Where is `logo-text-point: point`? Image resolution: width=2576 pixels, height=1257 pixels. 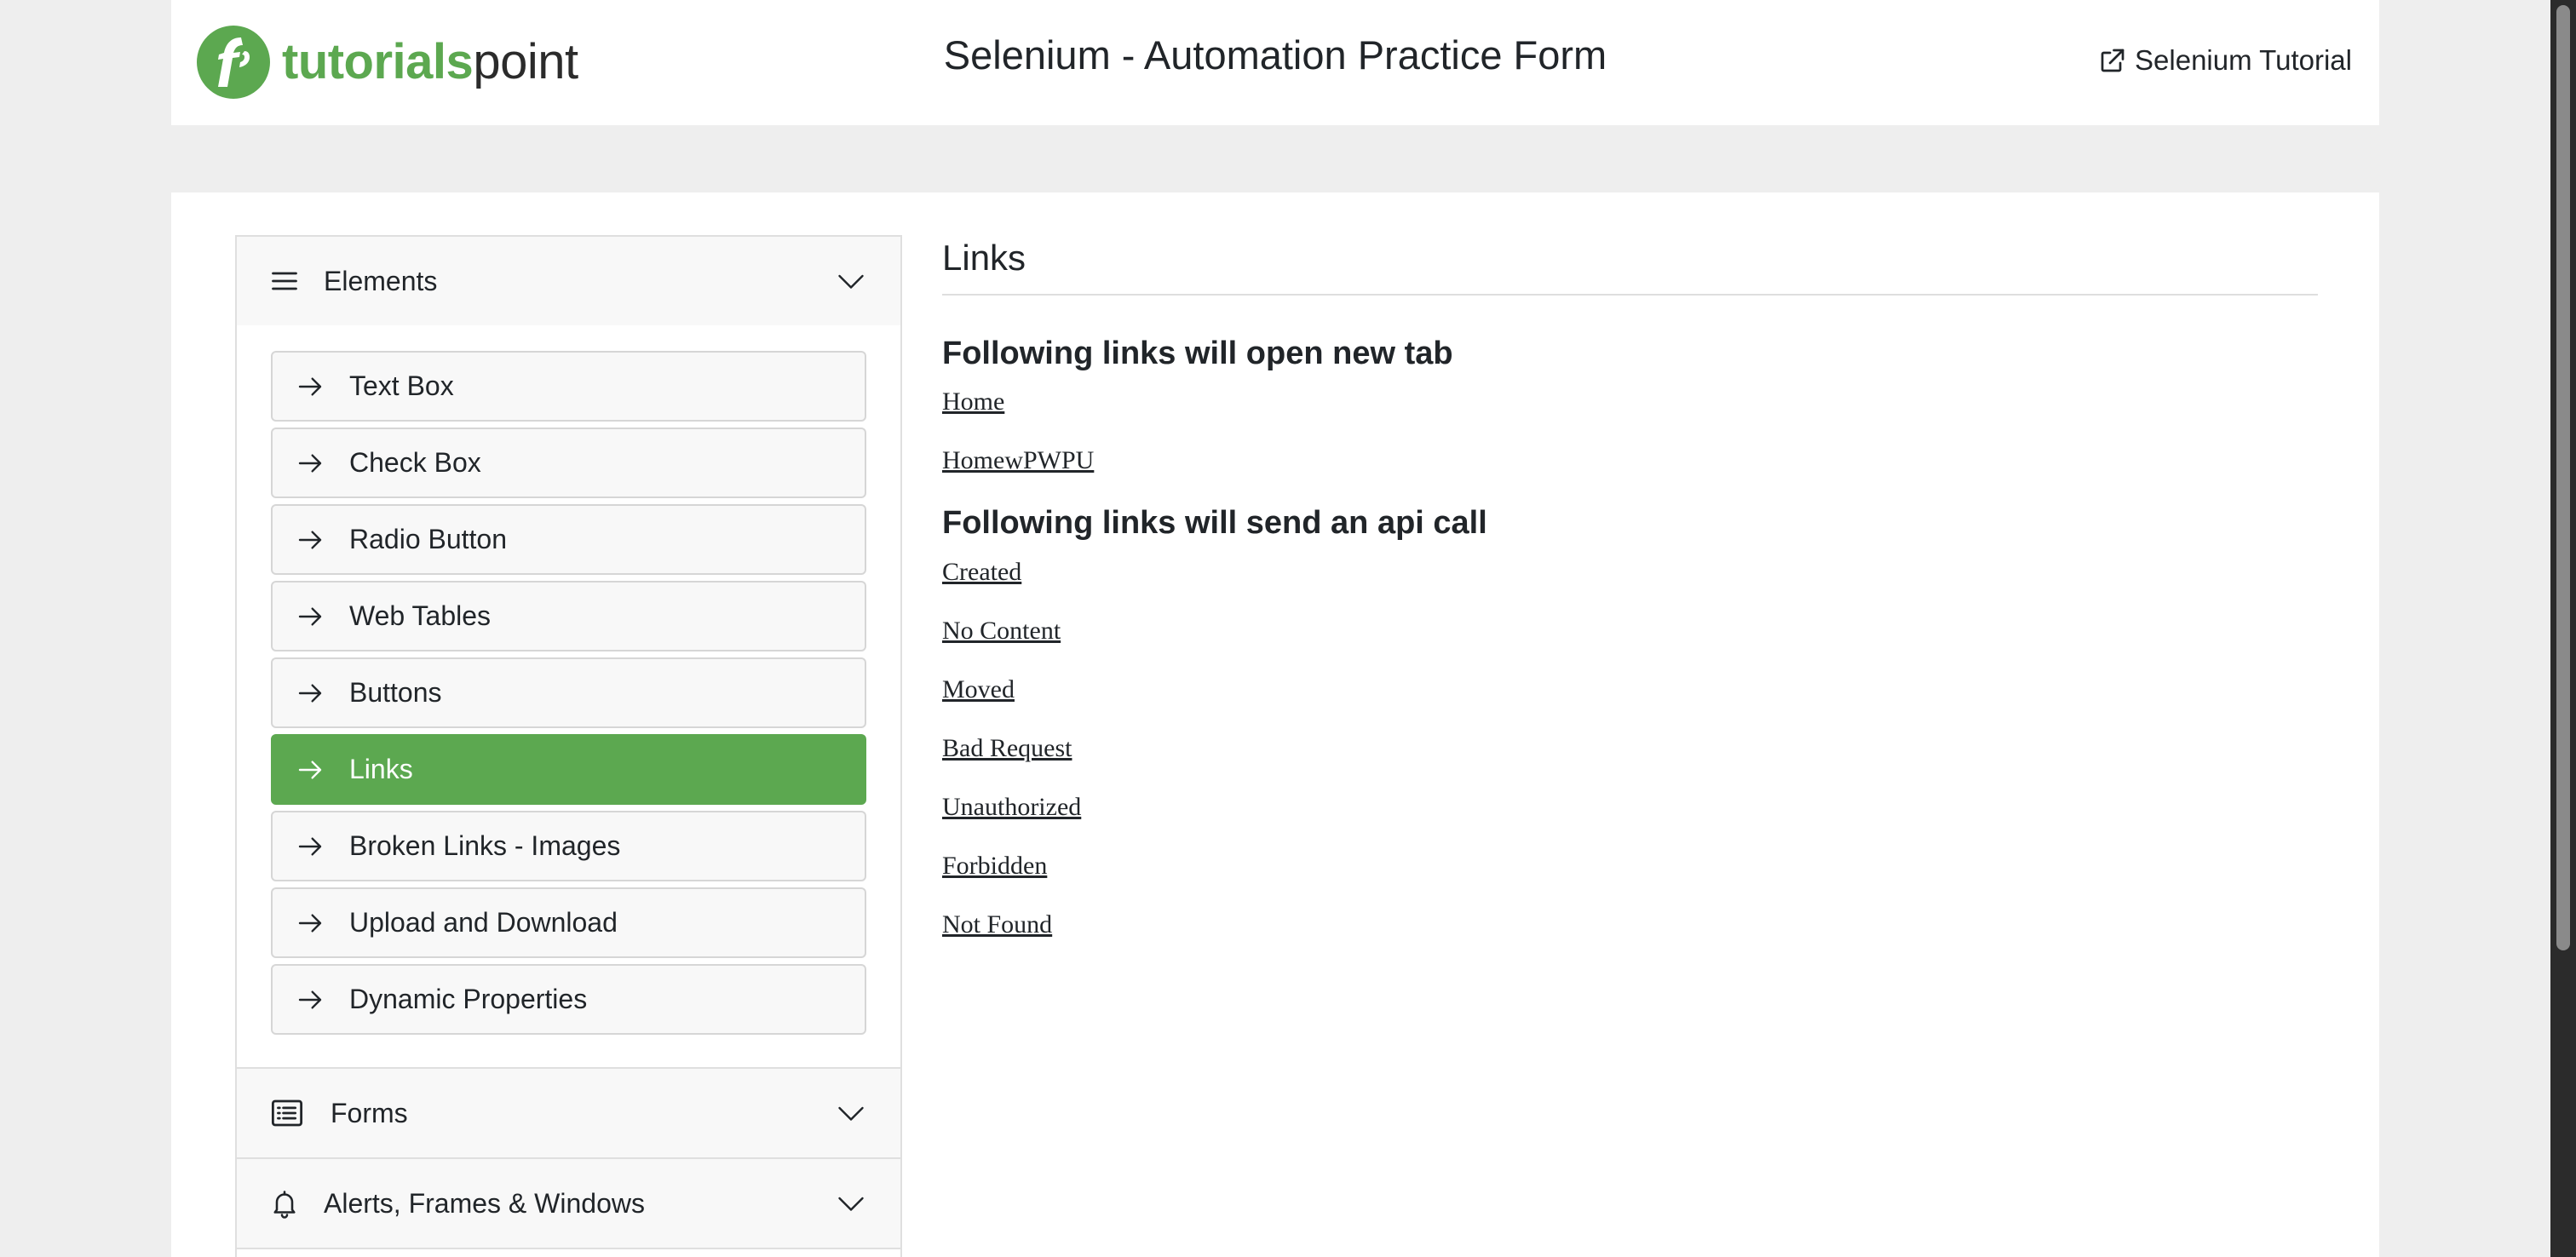
logo-text-point: point is located at coordinates (525, 62).